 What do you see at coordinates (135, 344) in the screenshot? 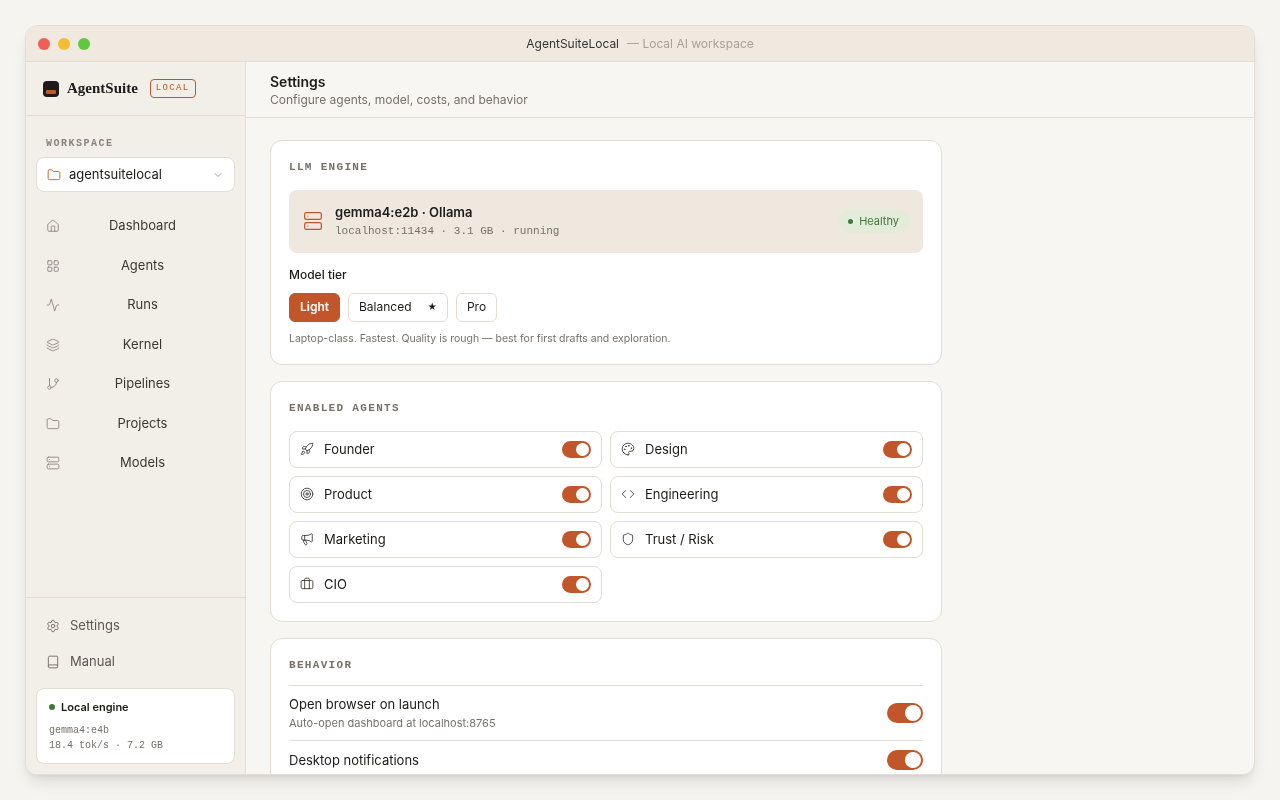
I see `nav-item: Kernel` at bounding box center [135, 344].